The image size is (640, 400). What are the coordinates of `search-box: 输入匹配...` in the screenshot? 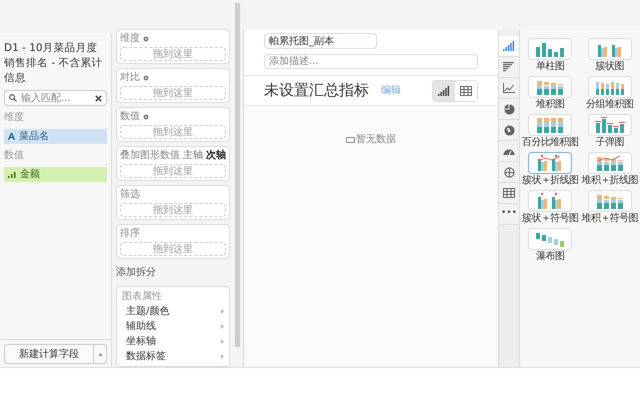 It's located at (55, 98).